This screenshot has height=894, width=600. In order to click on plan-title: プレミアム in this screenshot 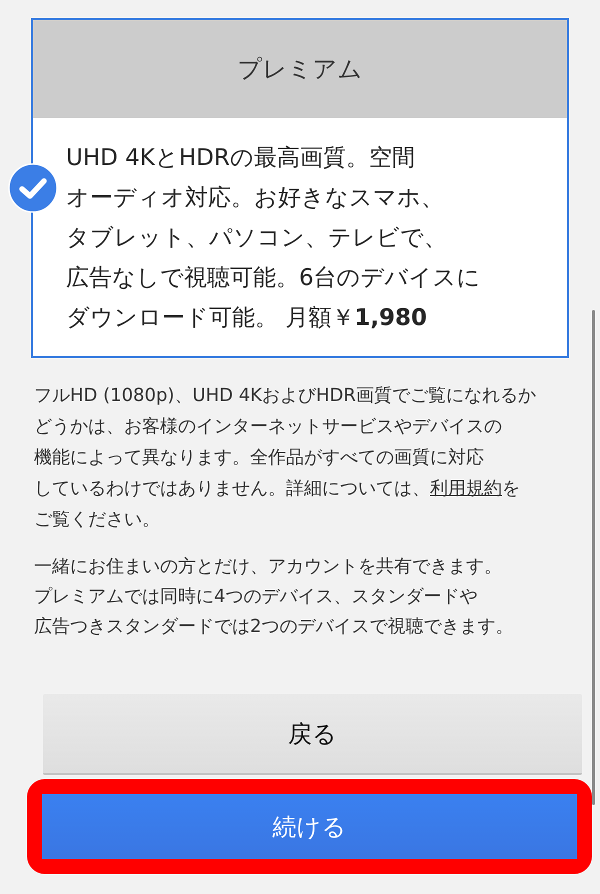, I will do `click(300, 69)`.